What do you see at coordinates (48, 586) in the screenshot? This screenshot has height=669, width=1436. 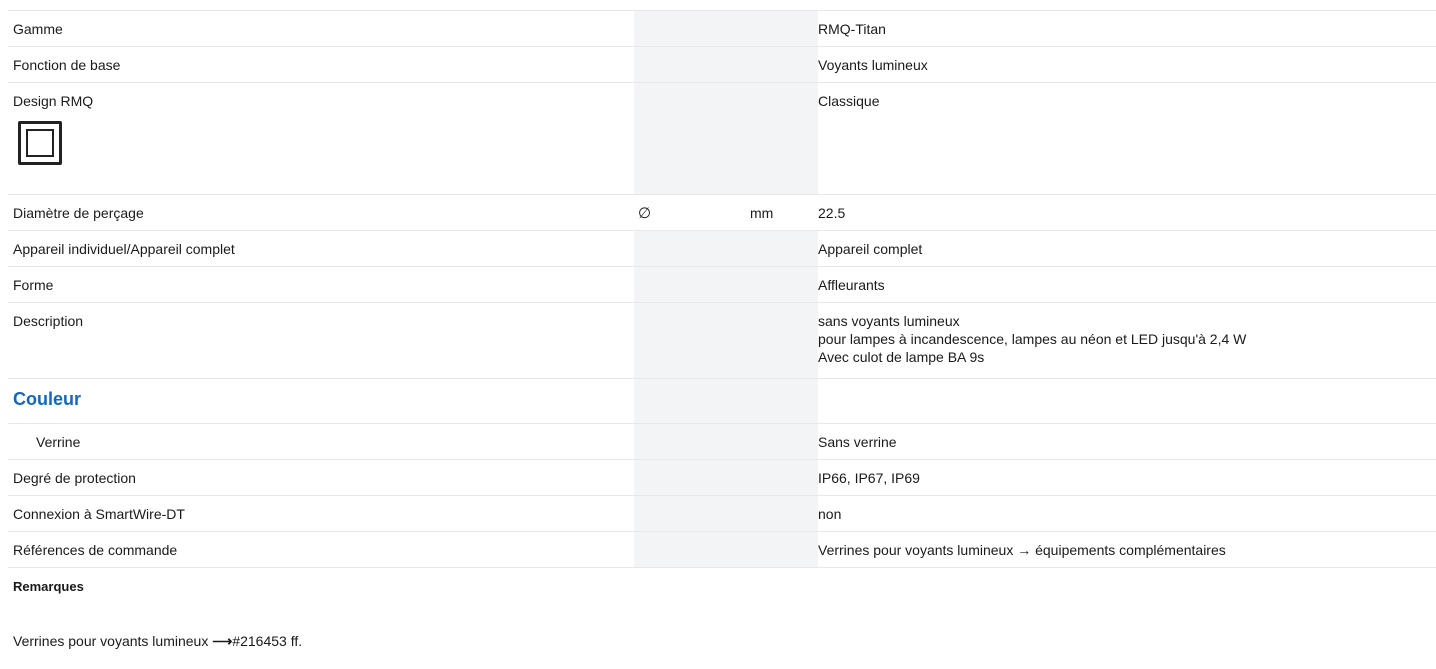 I see `remarks-title: Remarques` at bounding box center [48, 586].